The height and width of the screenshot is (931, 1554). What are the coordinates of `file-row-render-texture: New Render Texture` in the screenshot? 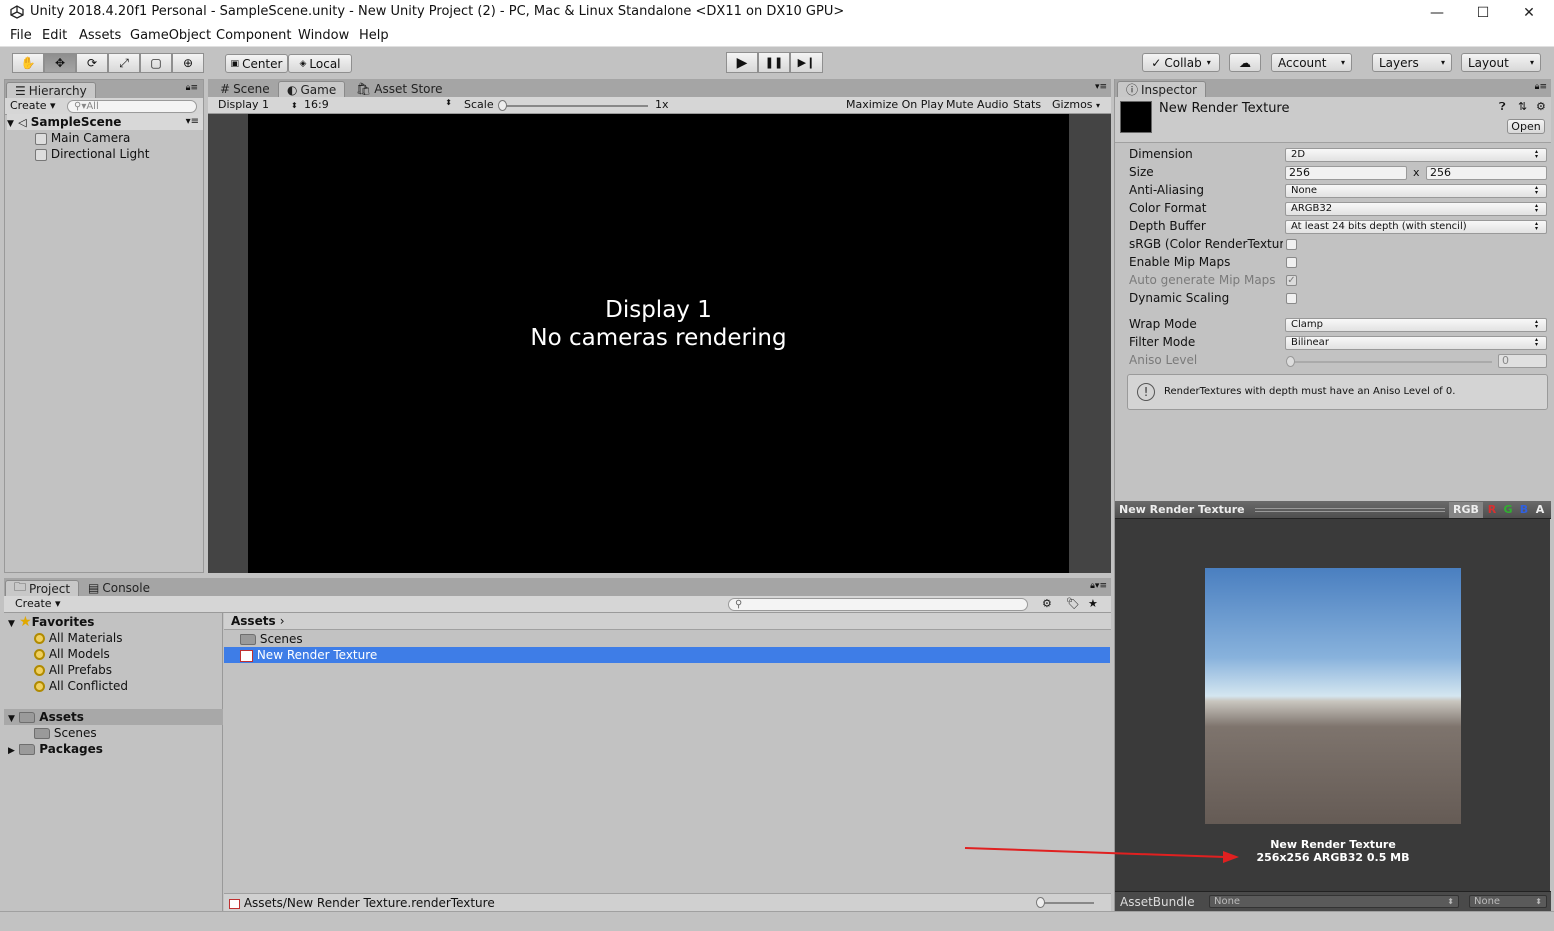 It's located at (667, 655).